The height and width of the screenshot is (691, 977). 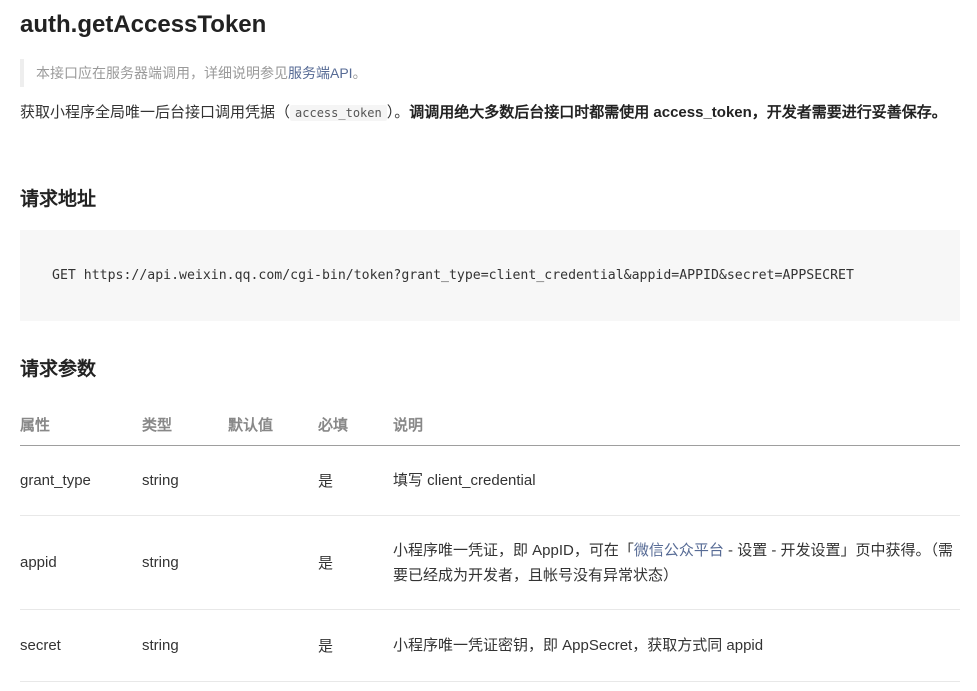 I want to click on table-header-row: 属性 类型 默认值 必填 说明, so click(x=490, y=424).